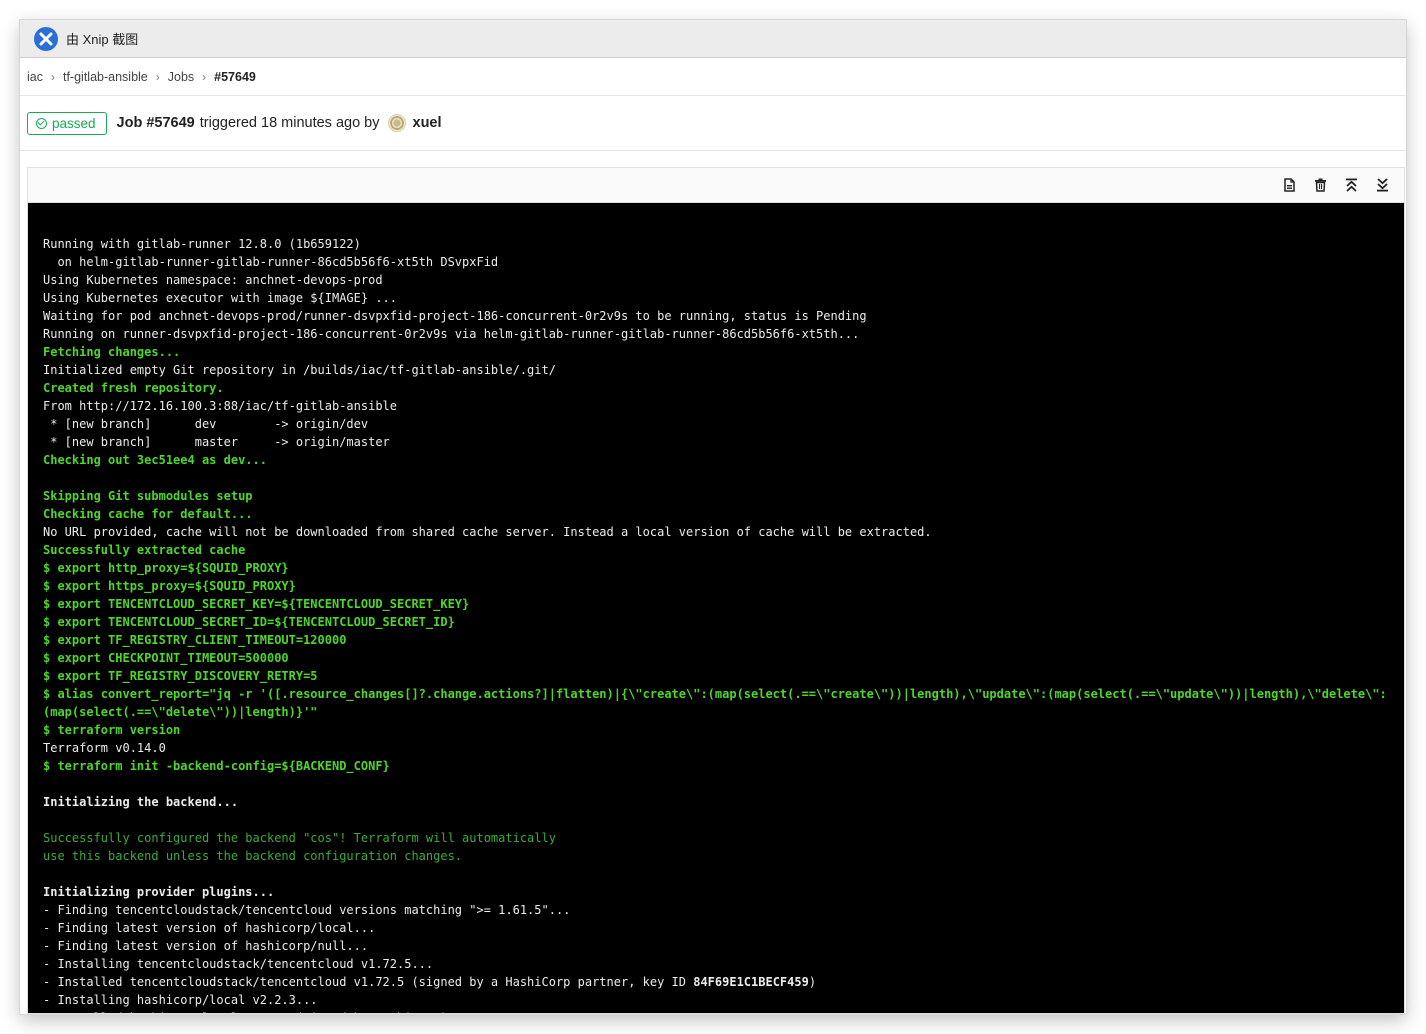 Image resolution: width=1426 pixels, height=1034 pixels. I want to click on log-line-text: Terraform v0.14.0, so click(104, 748).